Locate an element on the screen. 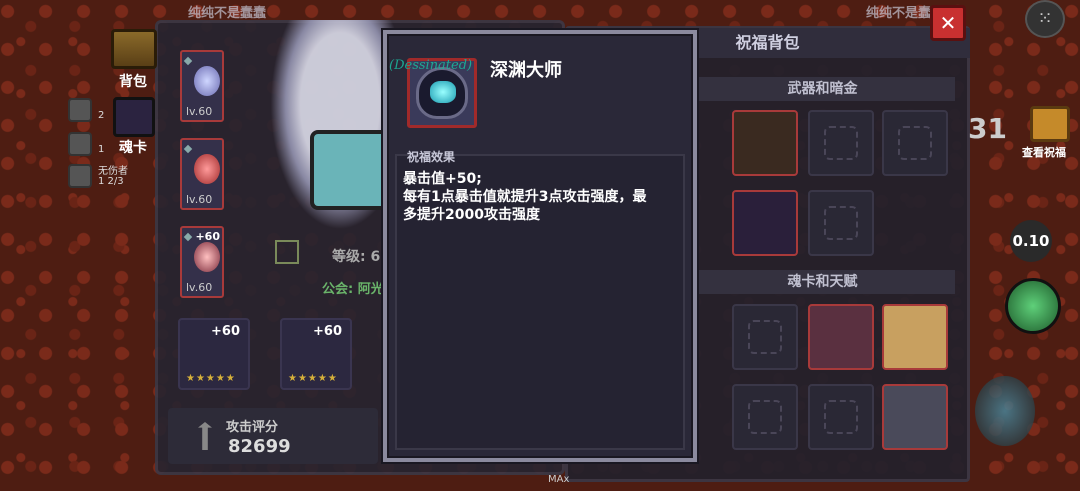  close-button: ✕ is located at coordinates (948, 23).